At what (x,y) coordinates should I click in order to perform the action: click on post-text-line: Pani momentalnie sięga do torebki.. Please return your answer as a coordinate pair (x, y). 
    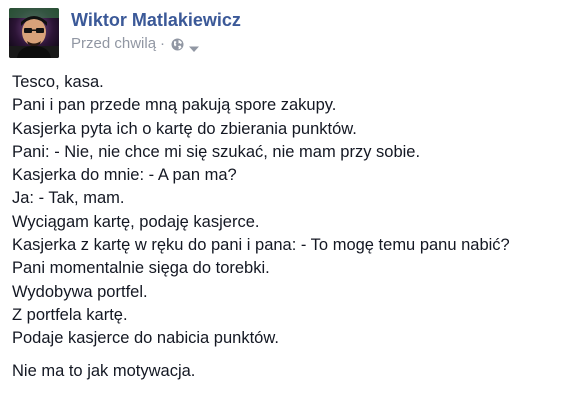
    Looking at the image, I should click on (141, 268).